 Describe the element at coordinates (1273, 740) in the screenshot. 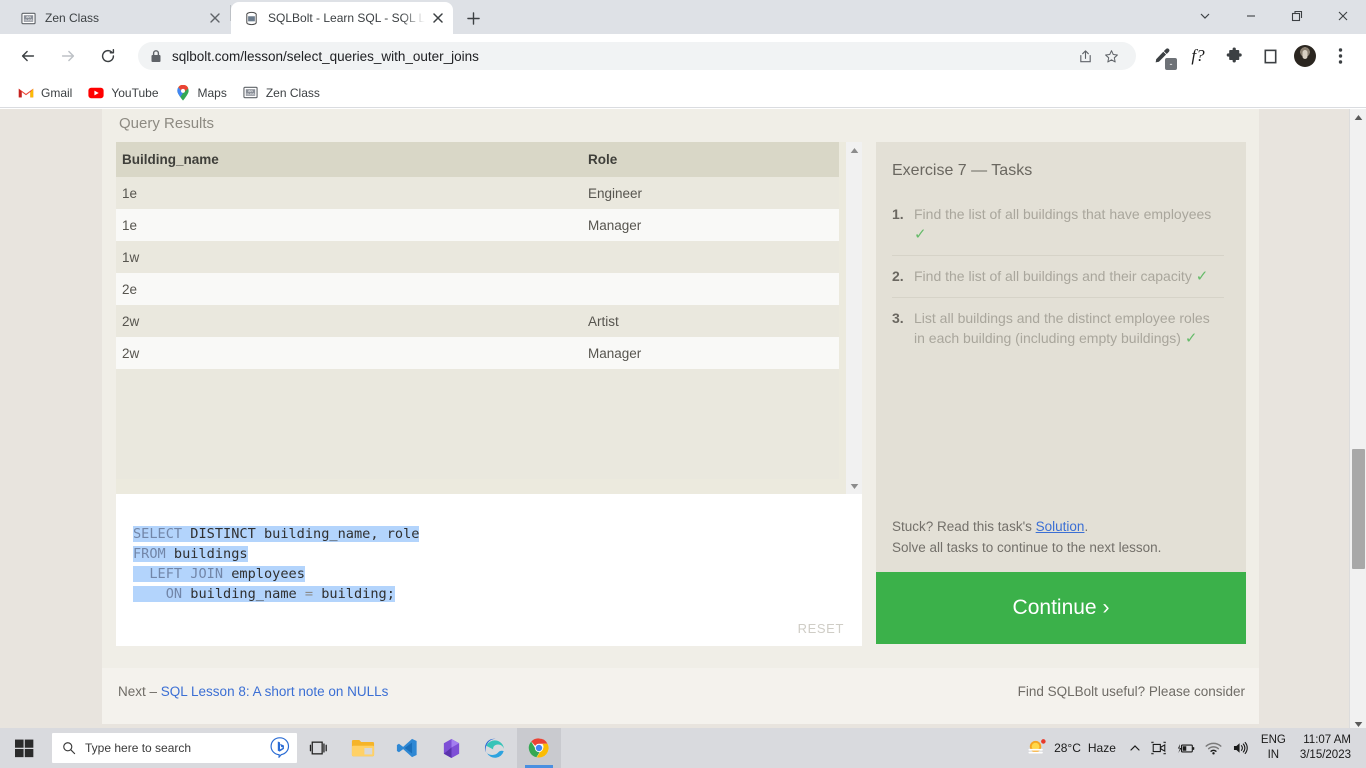

I see `language-line-1: ENG` at that location.